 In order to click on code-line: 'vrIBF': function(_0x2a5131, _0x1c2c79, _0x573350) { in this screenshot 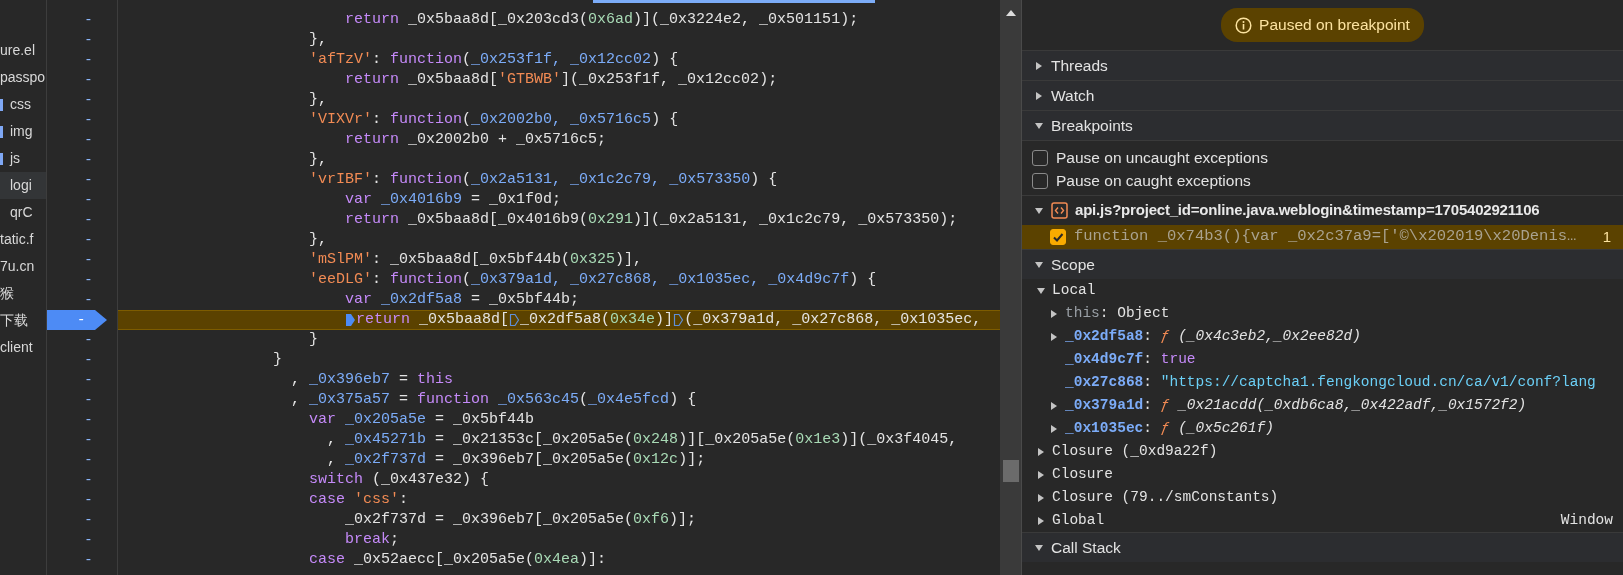, I will do `click(543, 180)`.